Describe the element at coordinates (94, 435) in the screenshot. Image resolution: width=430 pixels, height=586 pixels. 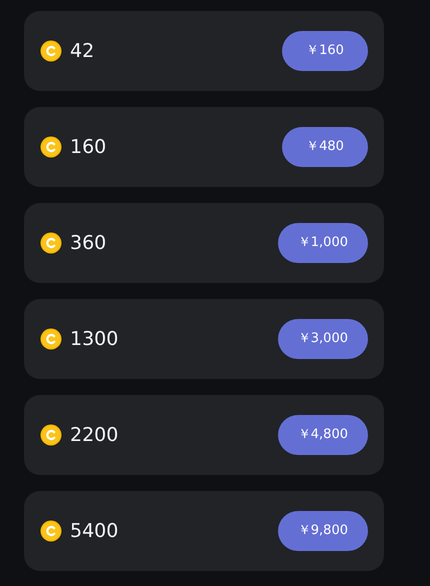
I see `coin-amount: 2200` at that location.